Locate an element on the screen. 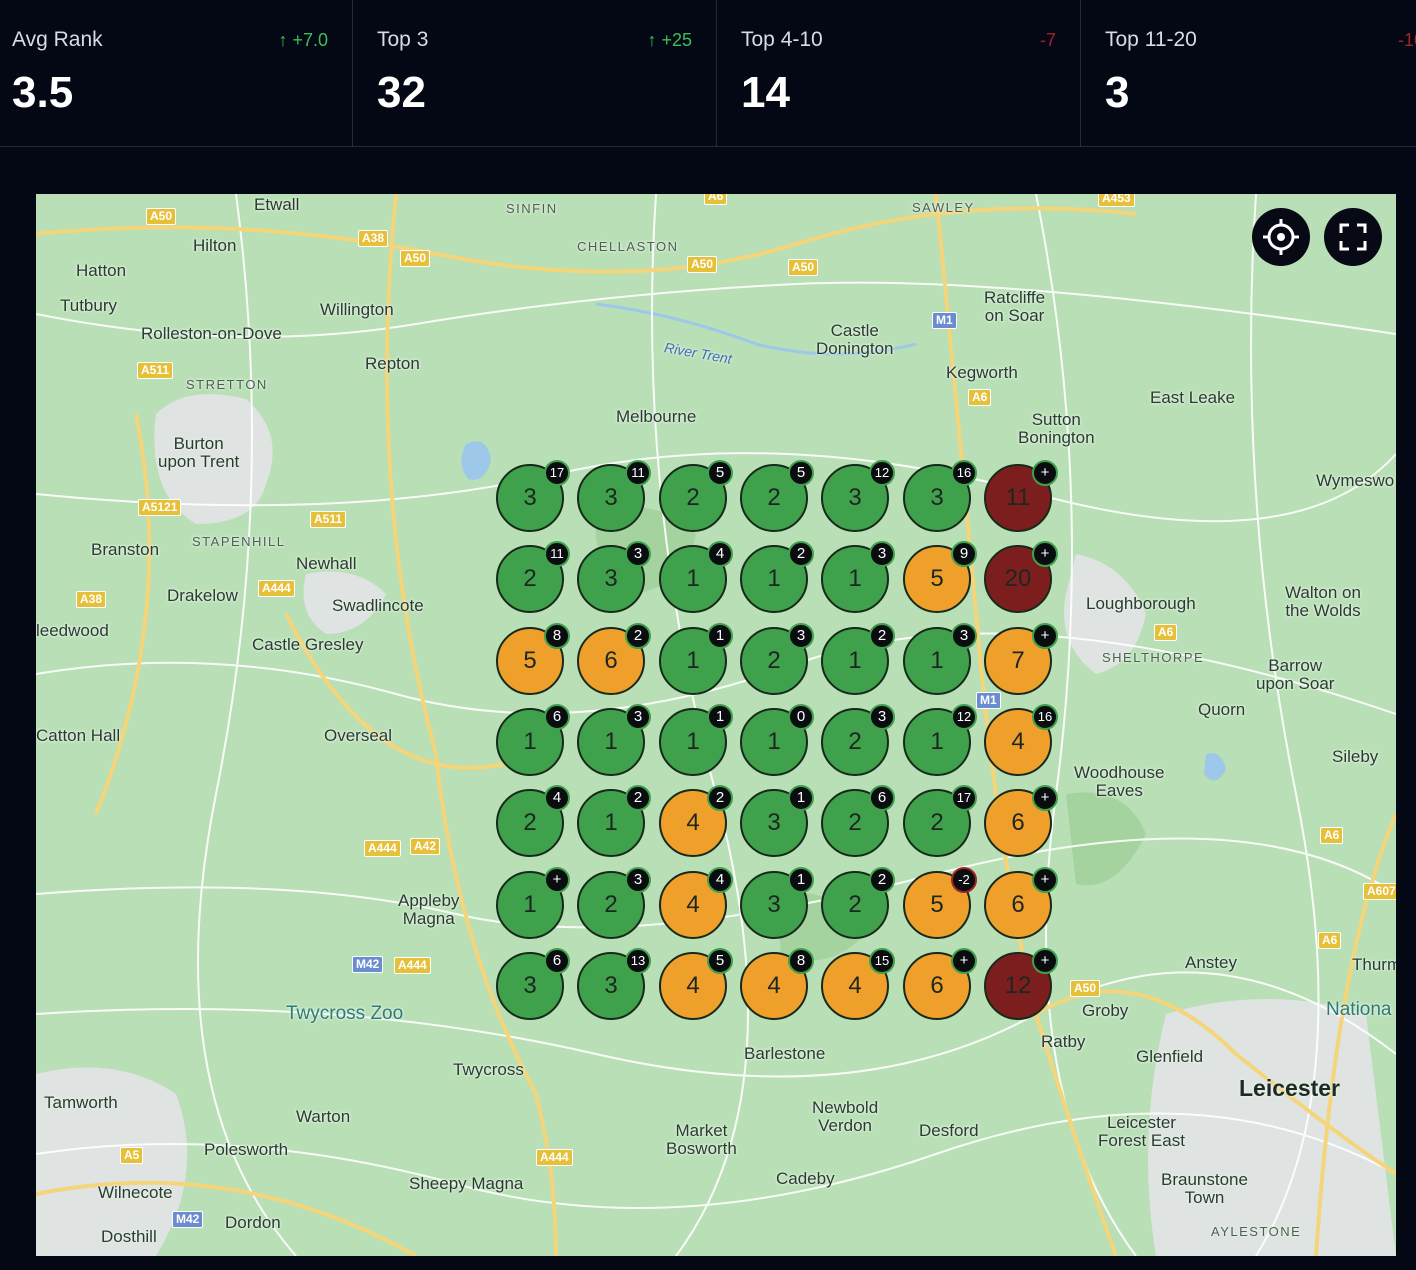  rank-pin: 3 16 is located at coordinates (940, 496).